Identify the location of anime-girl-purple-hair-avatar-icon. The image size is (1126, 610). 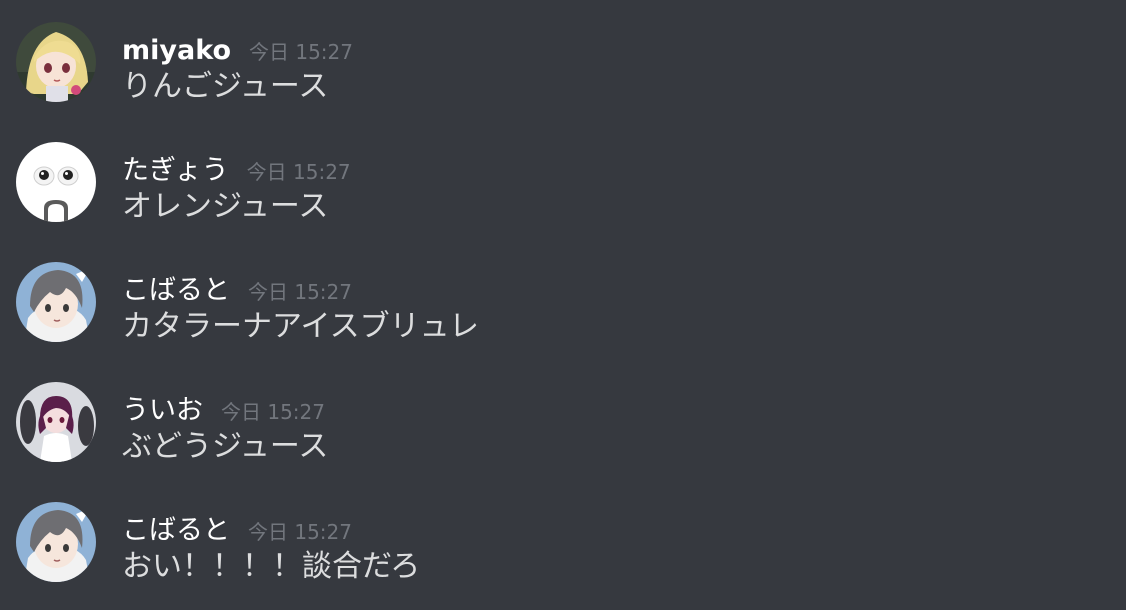
(56, 422).